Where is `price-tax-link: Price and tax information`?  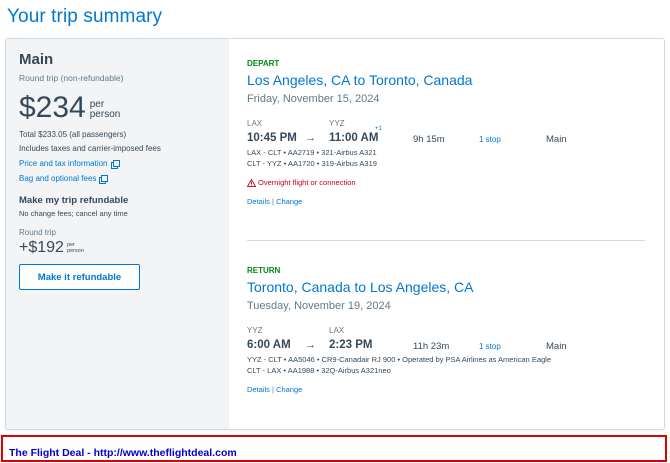 price-tax-link: Price and tax information is located at coordinates (117, 164).